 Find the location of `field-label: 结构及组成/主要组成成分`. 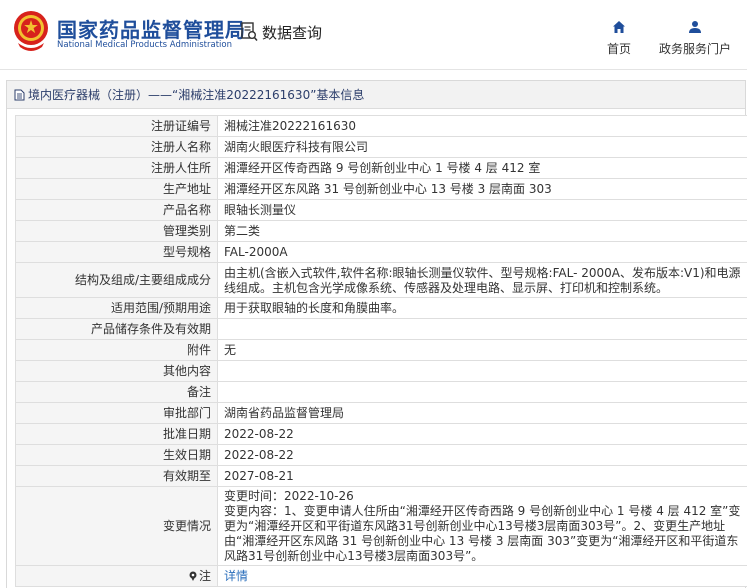

field-label: 结构及组成/主要组成成分 is located at coordinates (116, 280).